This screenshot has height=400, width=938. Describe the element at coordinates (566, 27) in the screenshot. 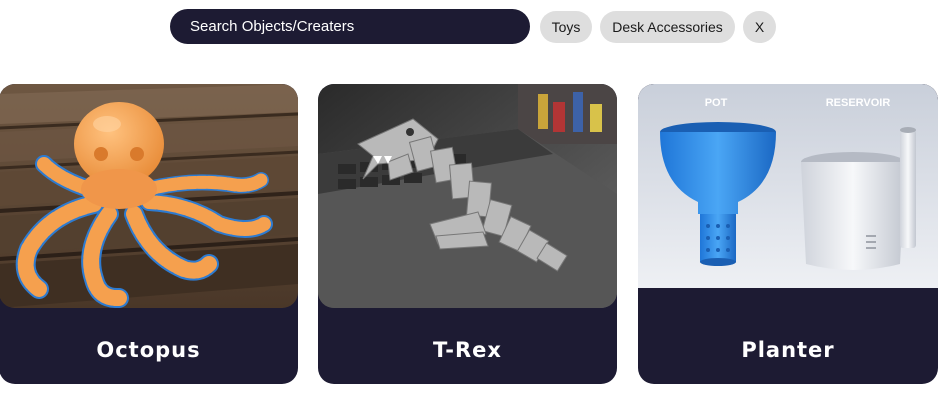

I see `filter-chip-toys: Toys` at that location.